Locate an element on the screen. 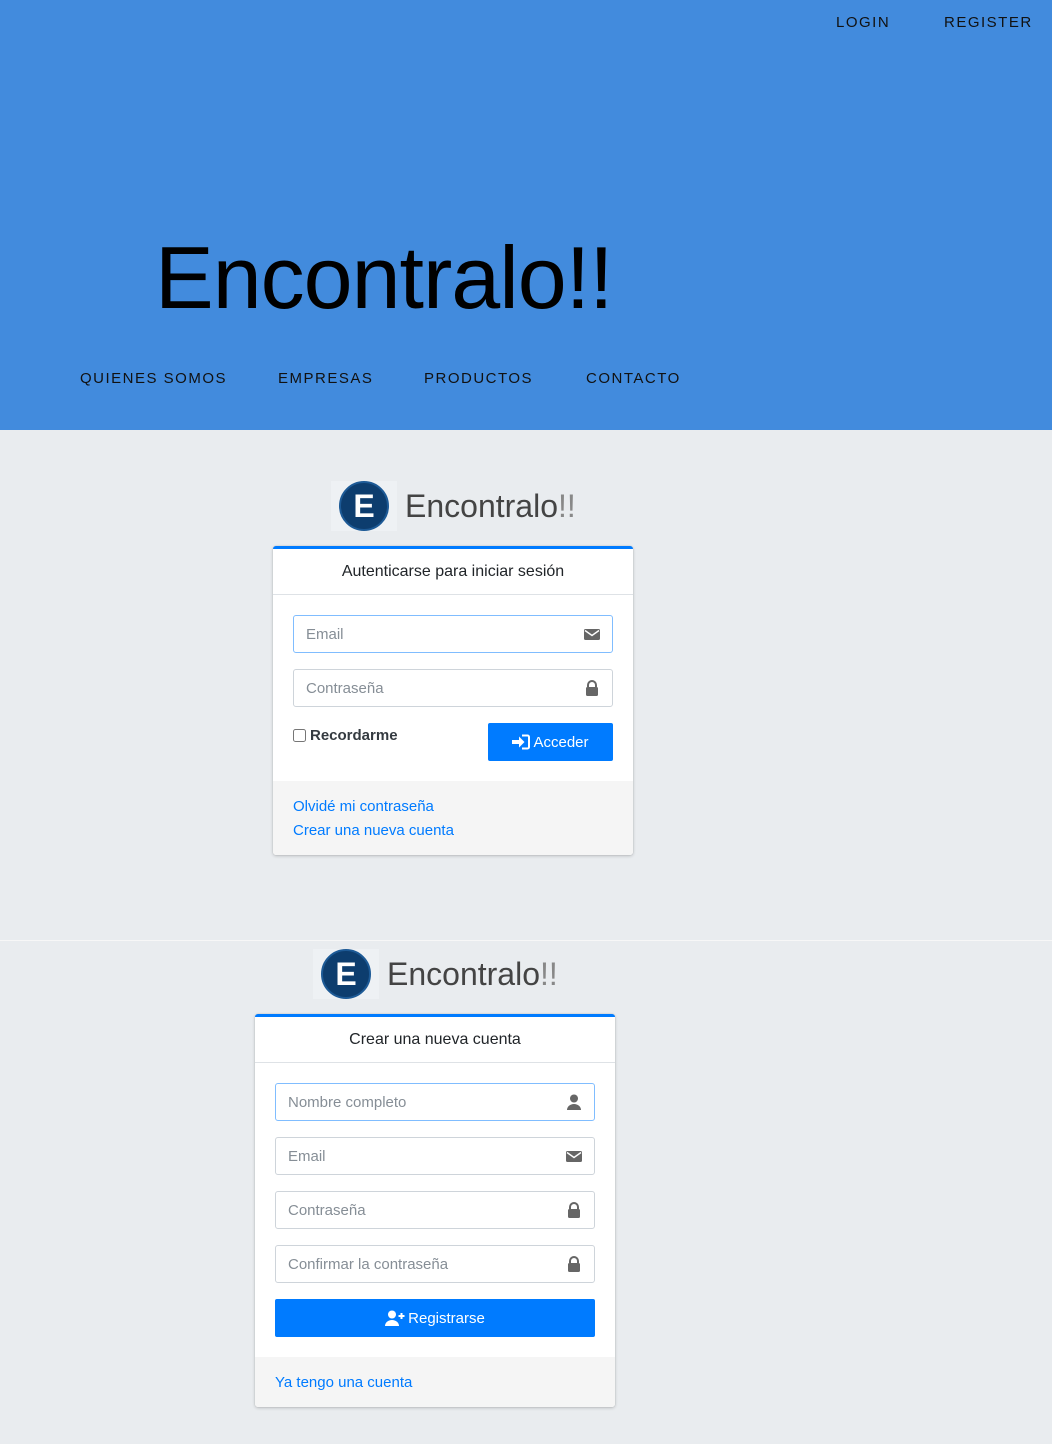 This screenshot has height=1444, width=1052. sign-in-icon is located at coordinates (521, 742).